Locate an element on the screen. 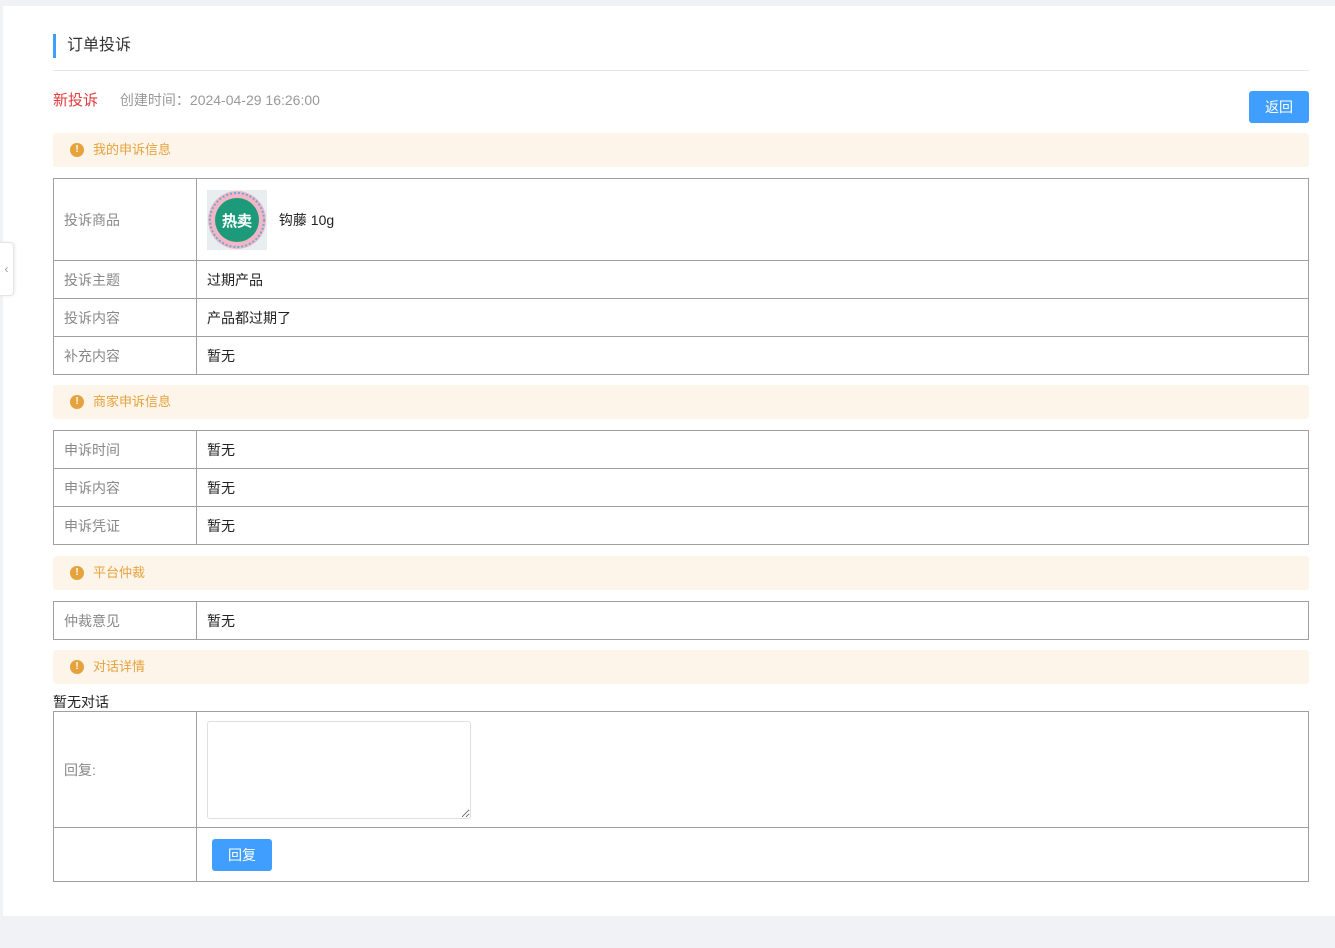 Image resolution: width=1335 pixels, height=948 pixels. section-title: 平台仲裁 is located at coordinates (119, 572).